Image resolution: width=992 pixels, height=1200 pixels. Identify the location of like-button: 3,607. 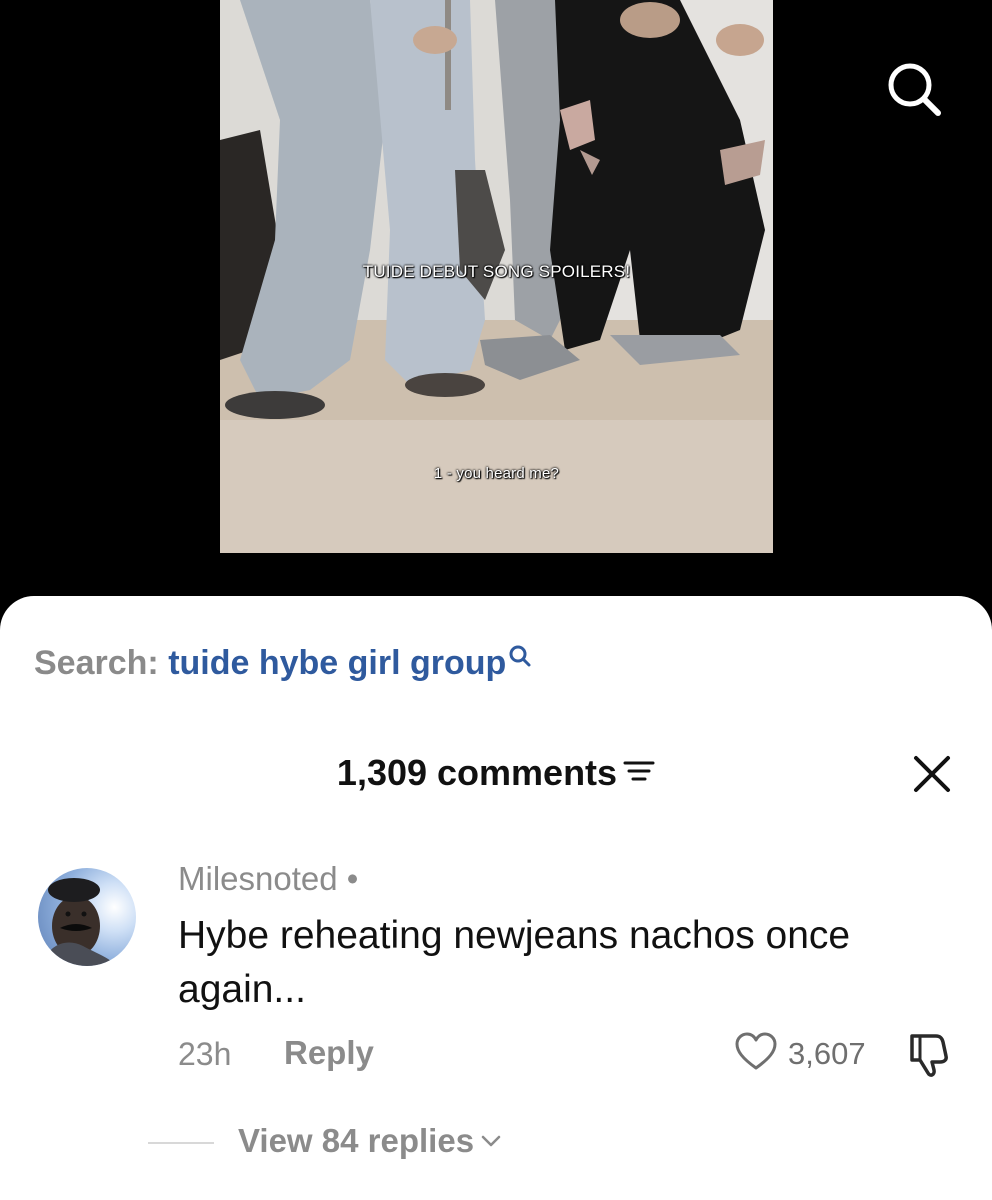
(800, 1054).